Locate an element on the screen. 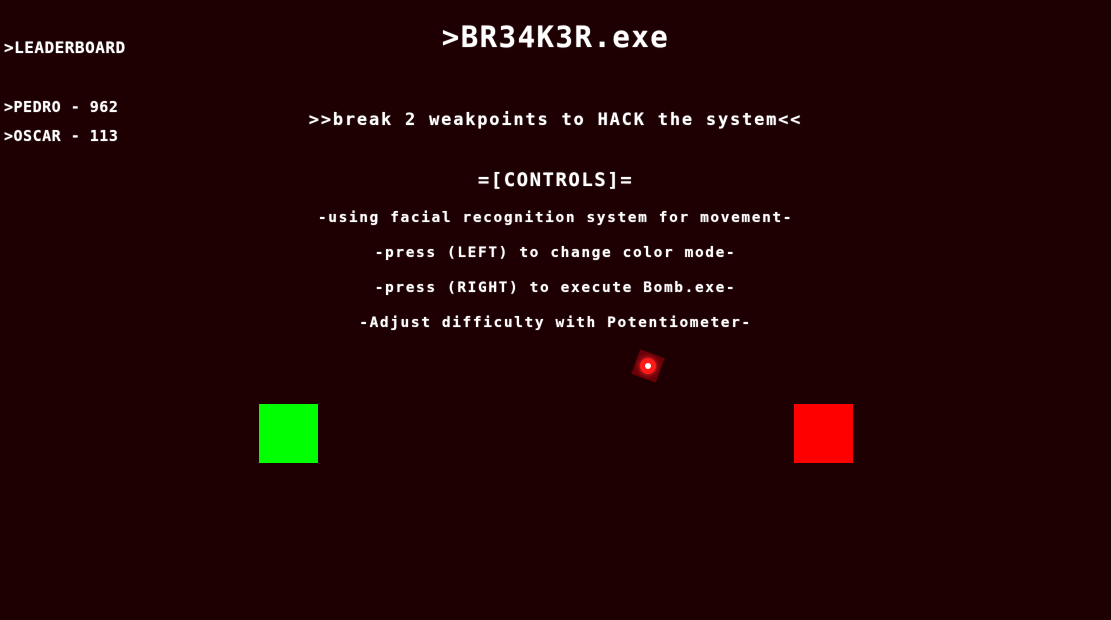 This screenshot has width=1111, height=620. control-instruction: -press (LEFT) to change color mode- is located at coordinates (555, 253).